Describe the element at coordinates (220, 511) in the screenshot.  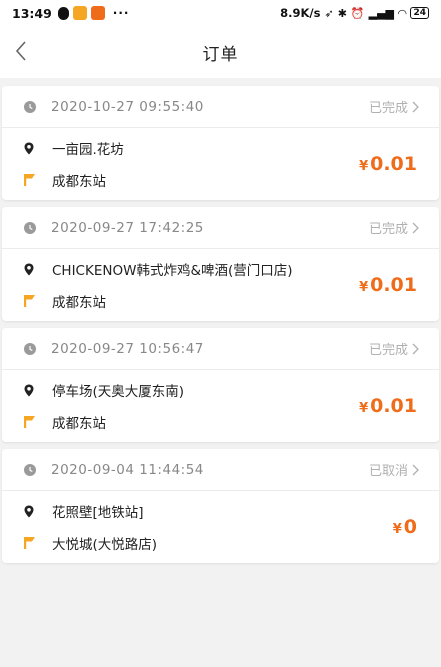
I see `pickup-row: 花照壁[地铁站]` at that location.